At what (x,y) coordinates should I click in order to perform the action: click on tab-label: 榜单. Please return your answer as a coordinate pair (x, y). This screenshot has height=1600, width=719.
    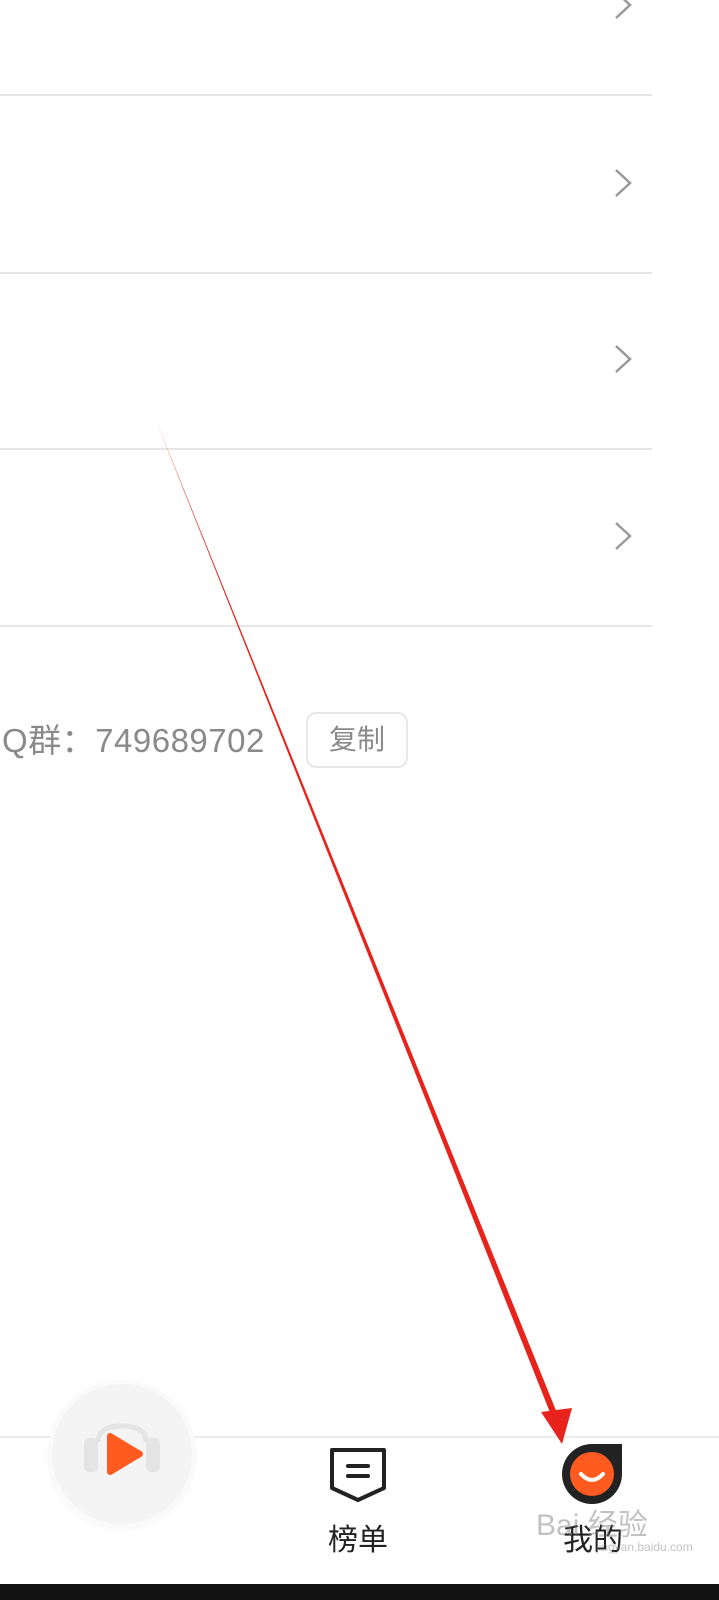
    Looking at the image, I should click on (358, 1540).